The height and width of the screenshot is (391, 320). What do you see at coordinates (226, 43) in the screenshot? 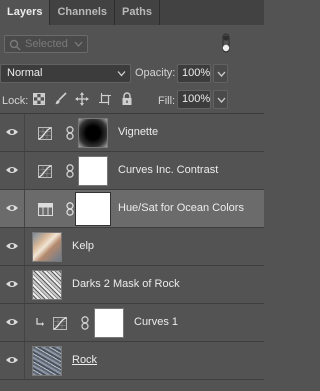
I see `filter-toggle-switch` at bounding box center [226, 43].